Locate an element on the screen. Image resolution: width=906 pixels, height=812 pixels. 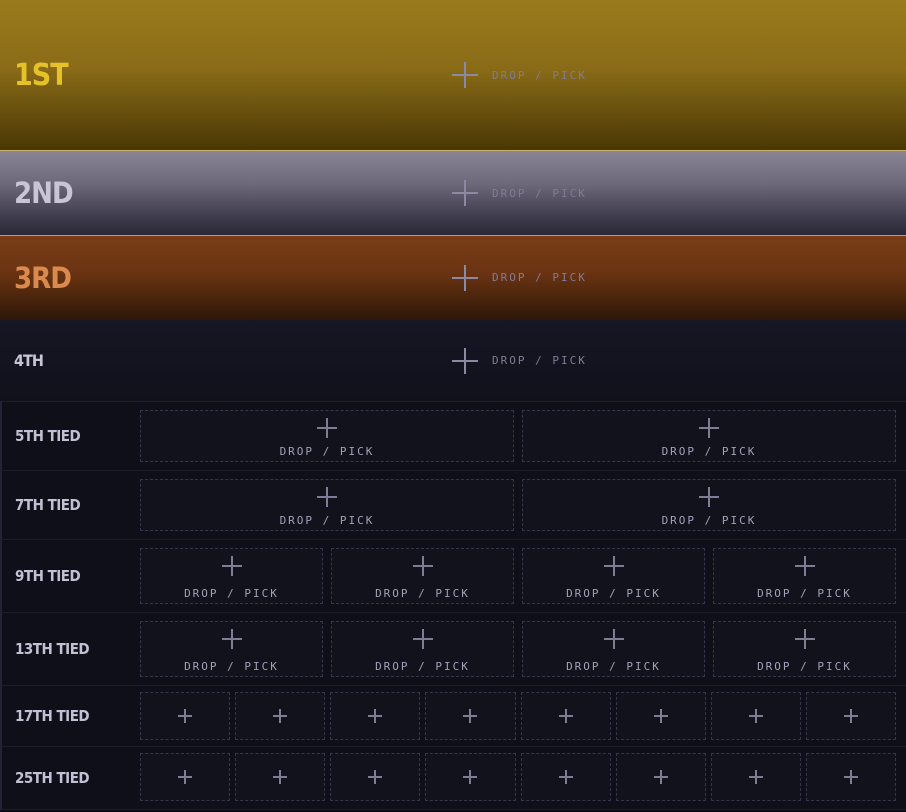
tier-row: 17TH TIED is located at coordinates (453, 716).